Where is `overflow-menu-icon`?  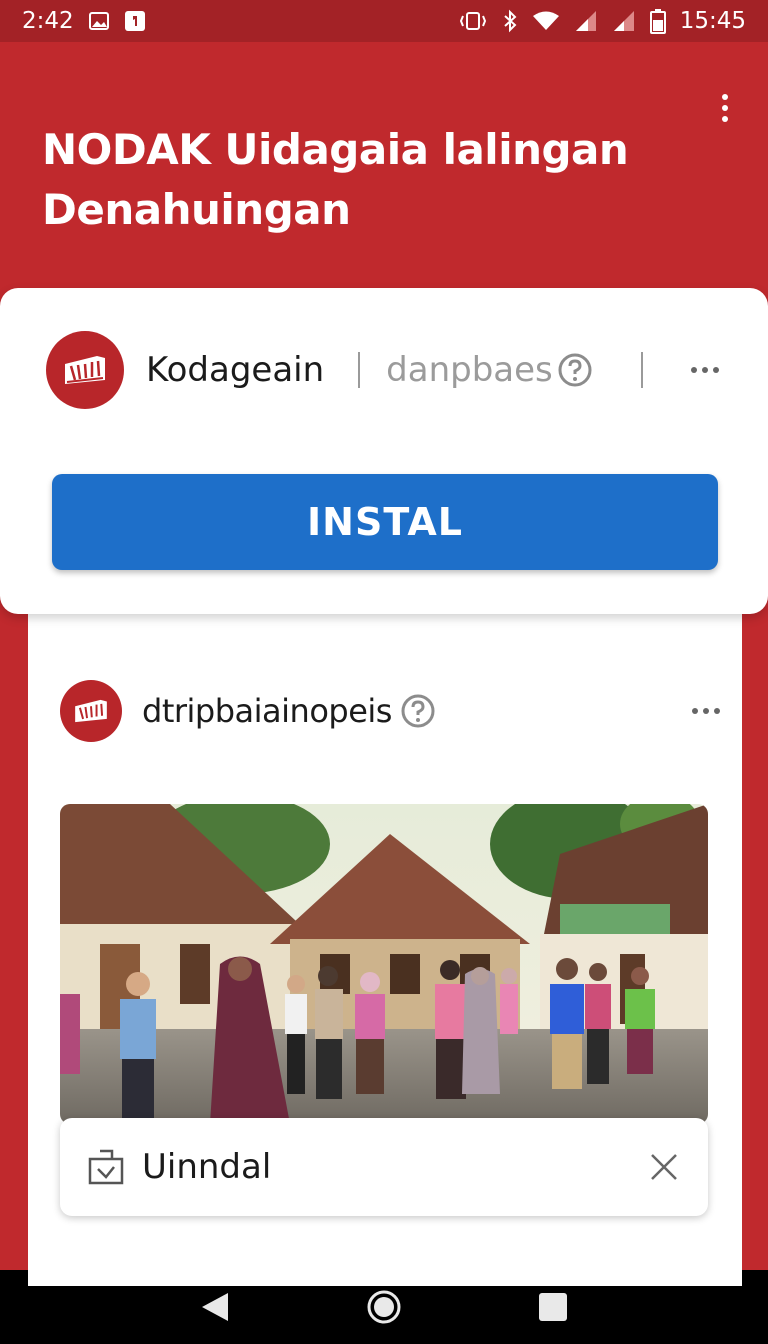 overflow-menu-icon is located at coordinates (725, 108).